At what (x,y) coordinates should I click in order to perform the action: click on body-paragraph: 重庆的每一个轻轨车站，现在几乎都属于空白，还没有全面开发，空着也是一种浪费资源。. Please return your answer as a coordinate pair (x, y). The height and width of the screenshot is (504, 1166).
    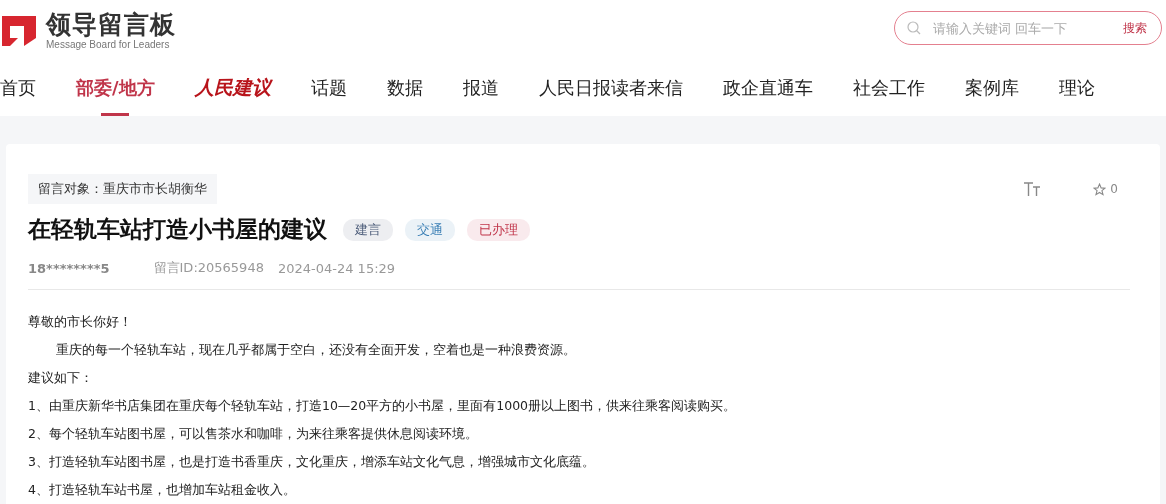
    Looking at the image, I should click on (315, 350).